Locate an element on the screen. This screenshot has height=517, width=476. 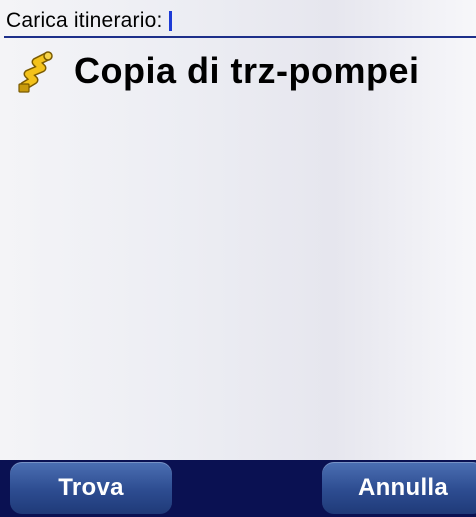
text-cursor is located at coordinates (170, 21).